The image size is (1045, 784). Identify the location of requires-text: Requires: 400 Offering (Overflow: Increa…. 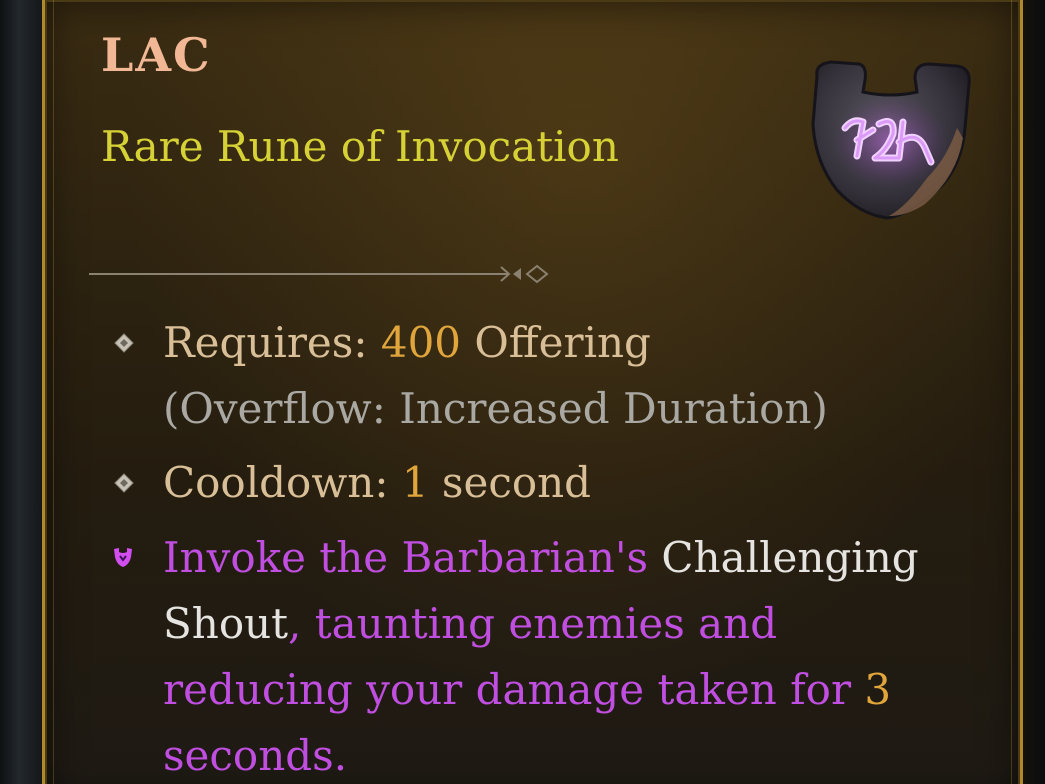
(563, 376).